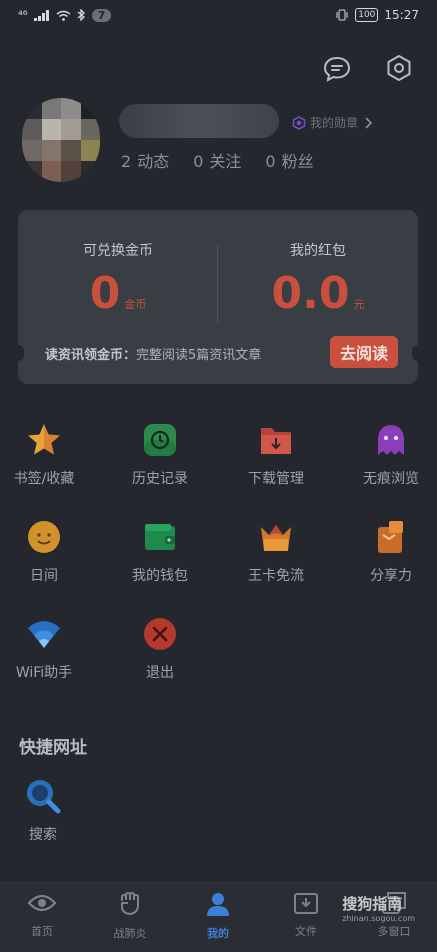 This screenshot has width=437, height=952. I want to click on redpacket-label: 我的红包, so click(318, 251).